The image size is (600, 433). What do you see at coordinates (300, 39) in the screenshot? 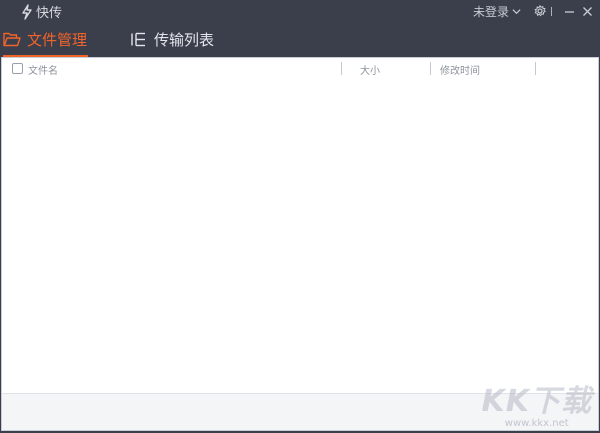
I see `main-tabs: 文件管理 传输列表` at bounding box center [300, 39].